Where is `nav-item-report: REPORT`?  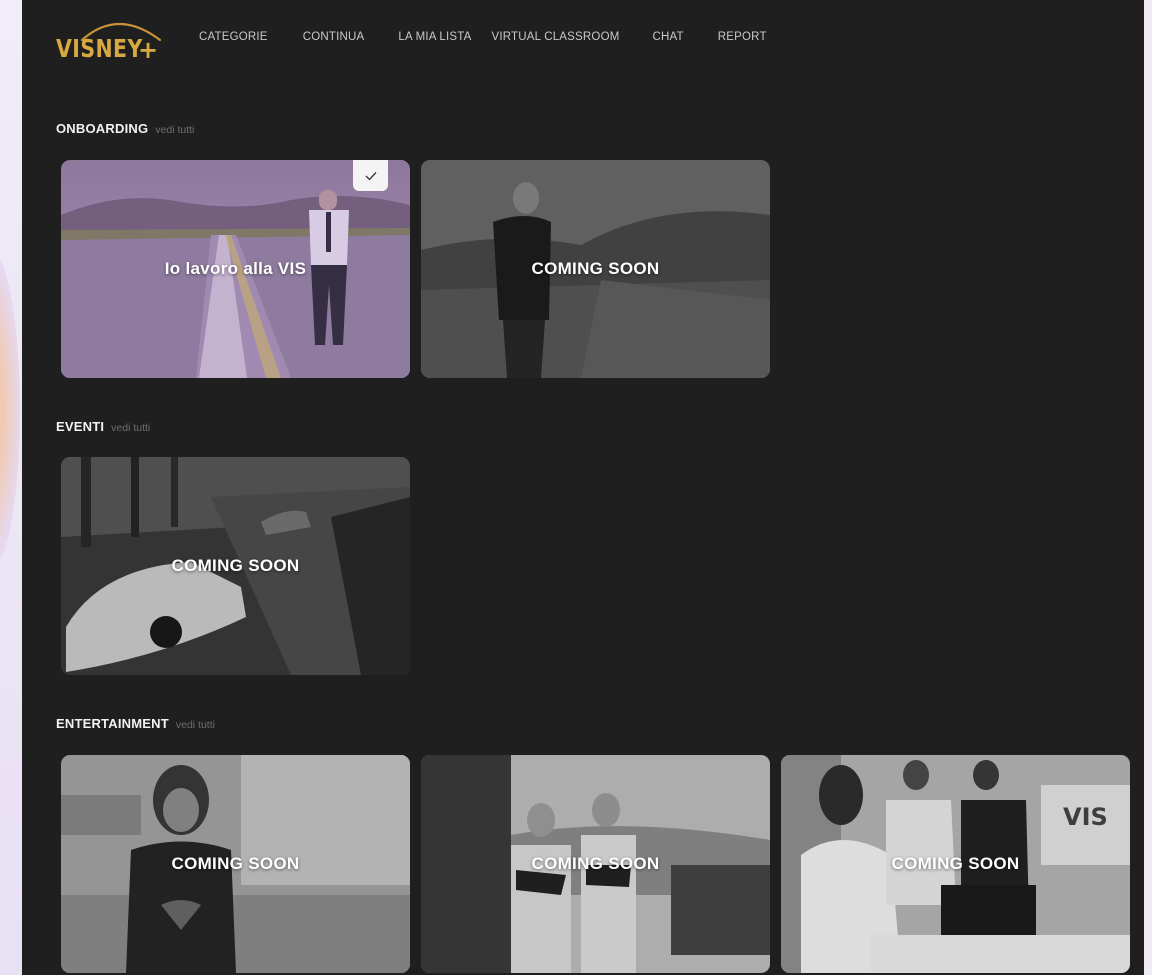
nav-item-report: REPORT is located at coordinates (742, 37).